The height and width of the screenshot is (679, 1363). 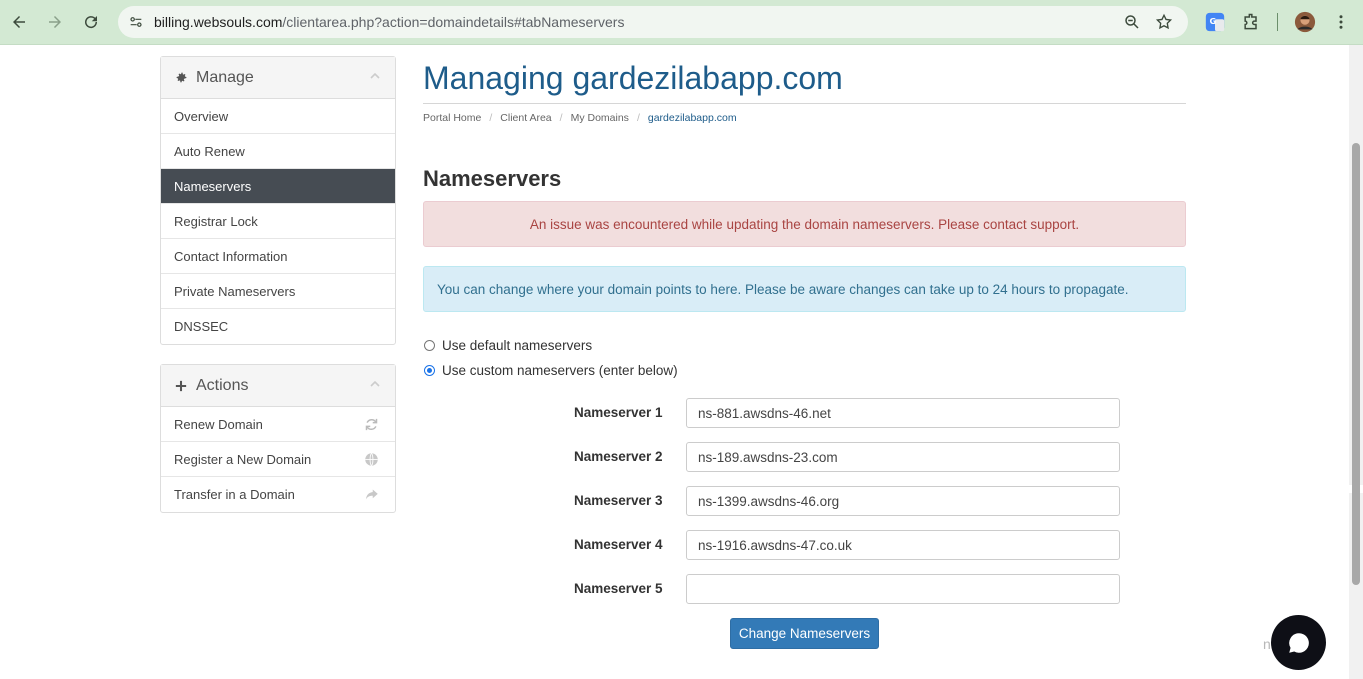 I want to click on svg-text: G, so click(x=1213, y=21).